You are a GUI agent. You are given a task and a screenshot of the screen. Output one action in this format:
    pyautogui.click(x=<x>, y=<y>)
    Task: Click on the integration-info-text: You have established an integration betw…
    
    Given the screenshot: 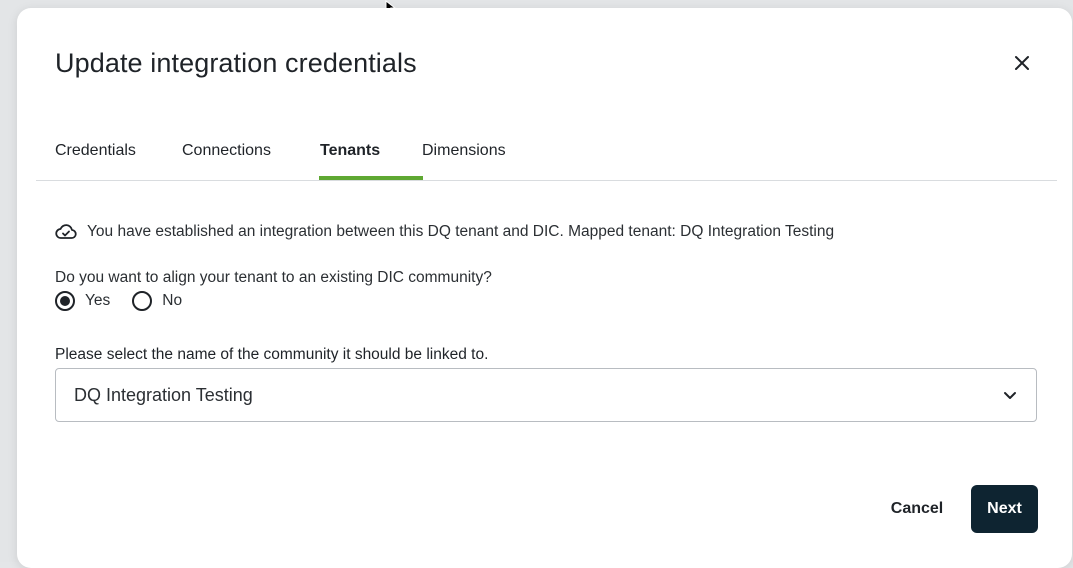 What is the action you would take?
    pyautogui.click(x=461, y=231)
    